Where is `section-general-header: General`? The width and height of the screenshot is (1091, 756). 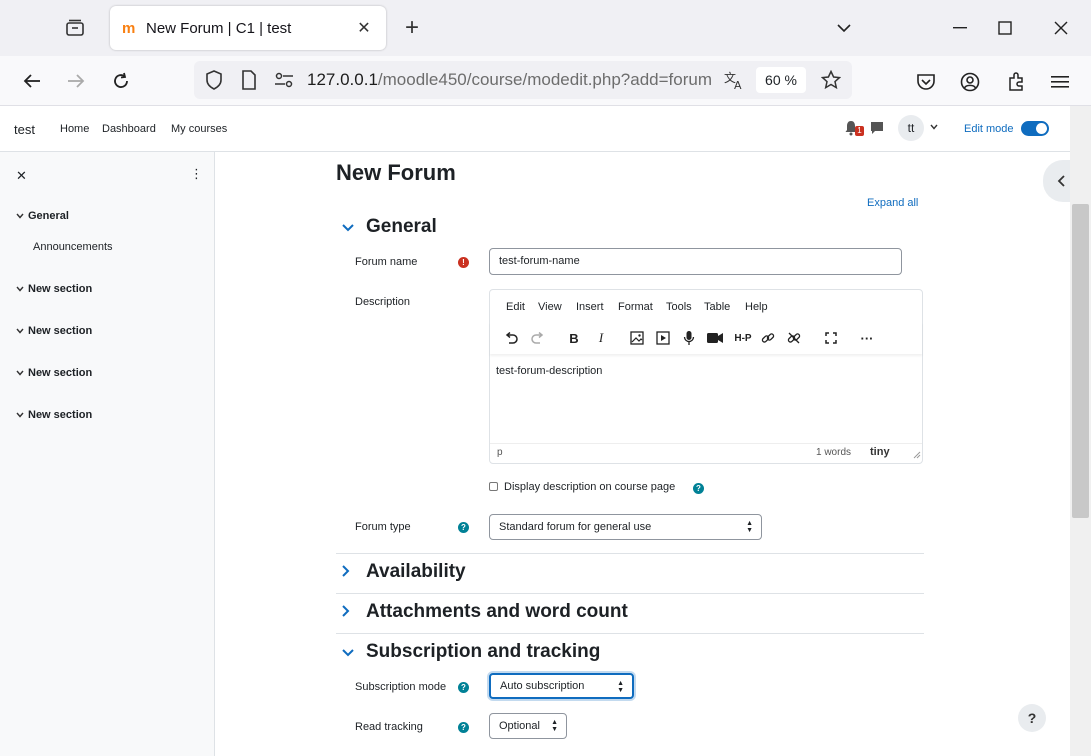 section-general-header: General is located at coordinates (630, 227).